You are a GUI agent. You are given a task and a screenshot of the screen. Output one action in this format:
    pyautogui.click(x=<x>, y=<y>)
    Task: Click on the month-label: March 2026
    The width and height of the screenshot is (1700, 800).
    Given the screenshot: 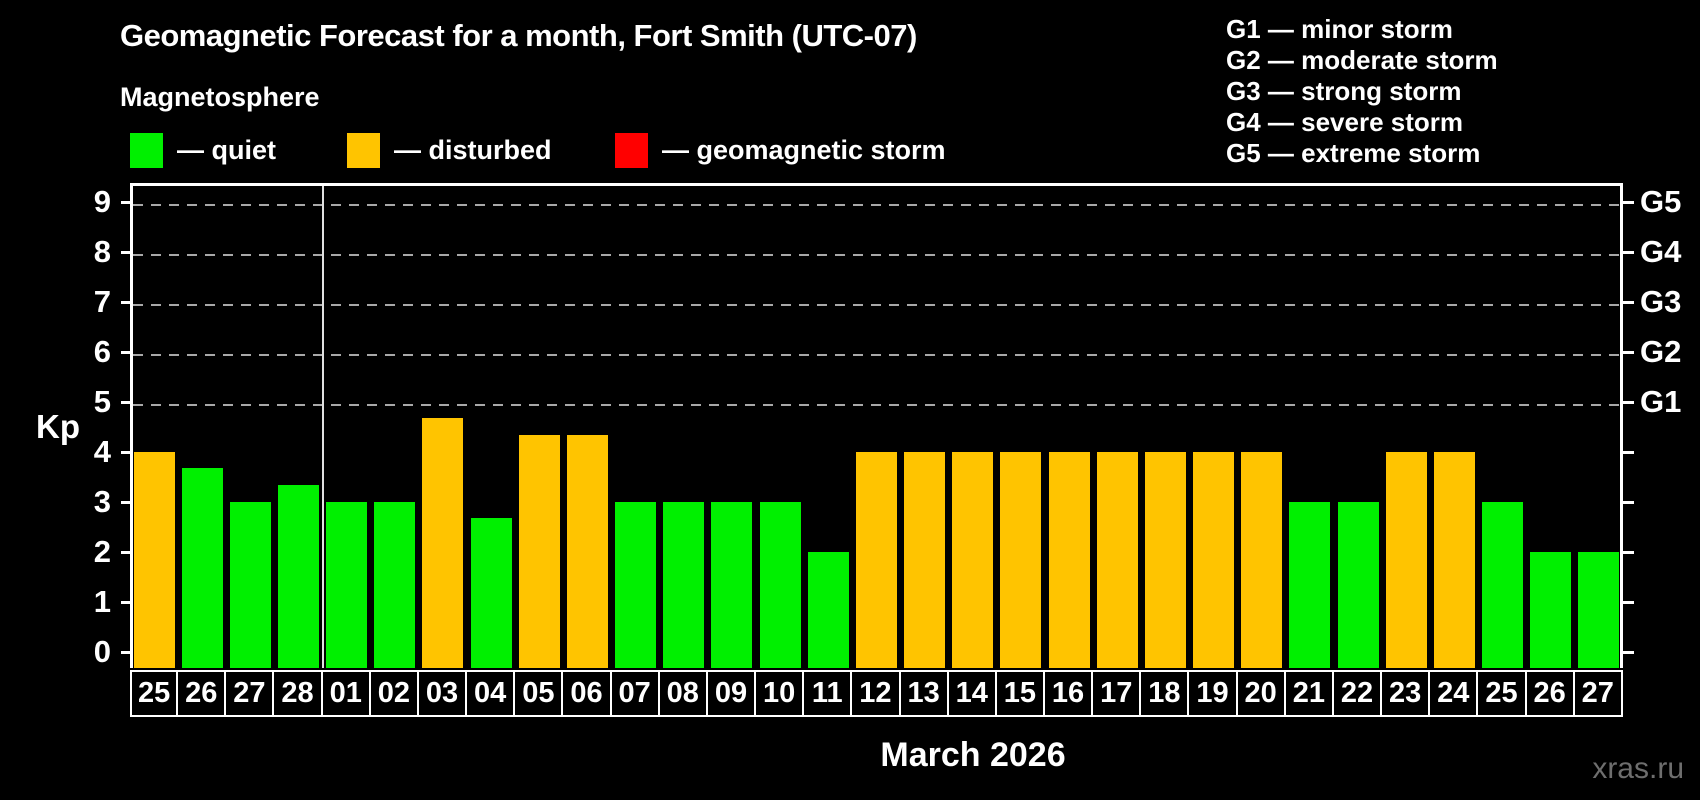 What is the action you would take?
    pyautogui.click(x=973, y=755)
    